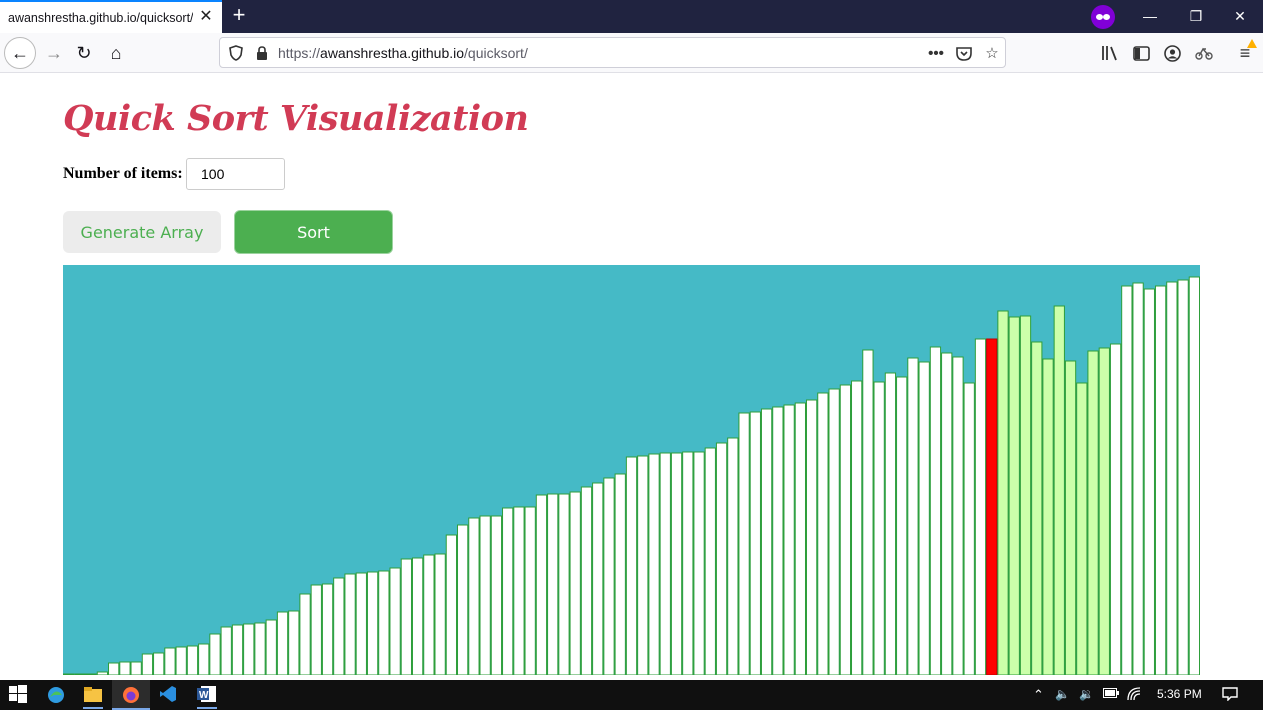  I want to click on wifi-icon, so click(1134, 695).